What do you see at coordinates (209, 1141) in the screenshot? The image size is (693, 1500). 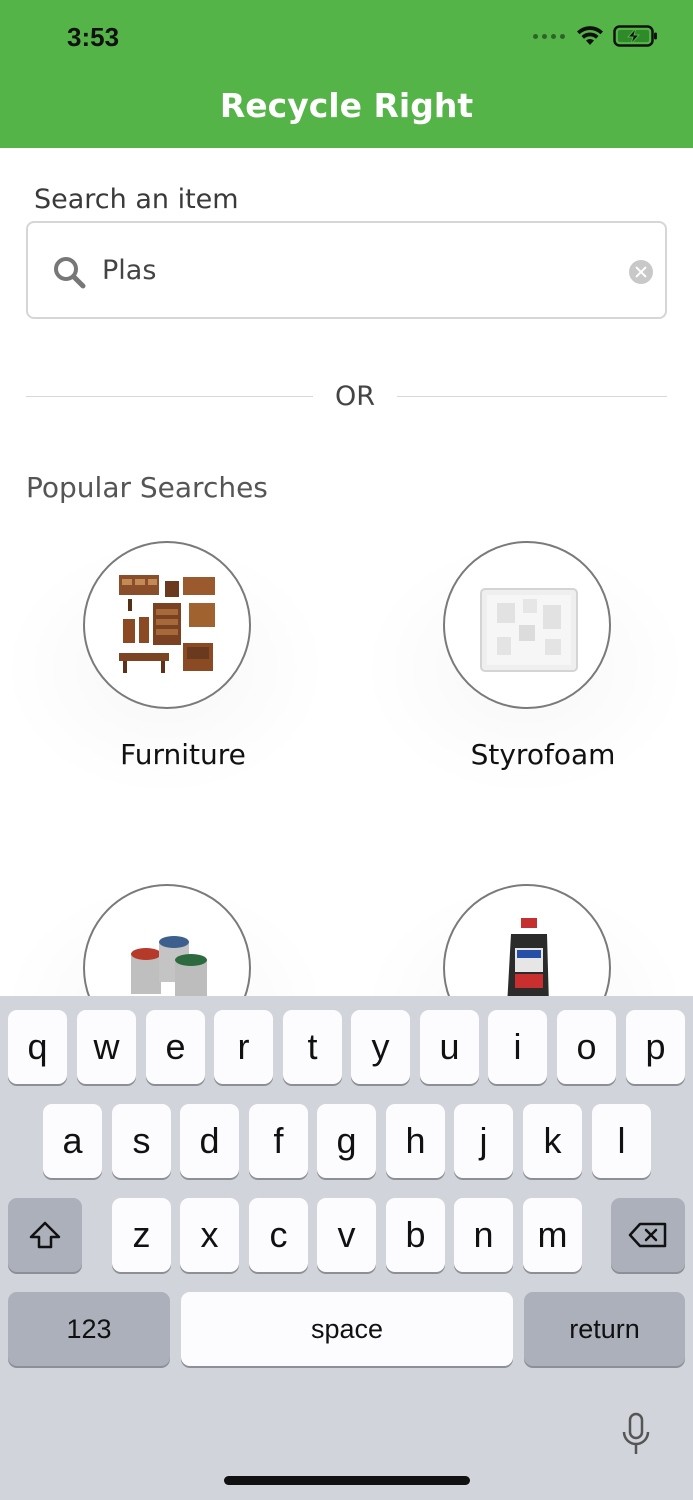 I see `key-d: d` at bounding box center [209, 1141].